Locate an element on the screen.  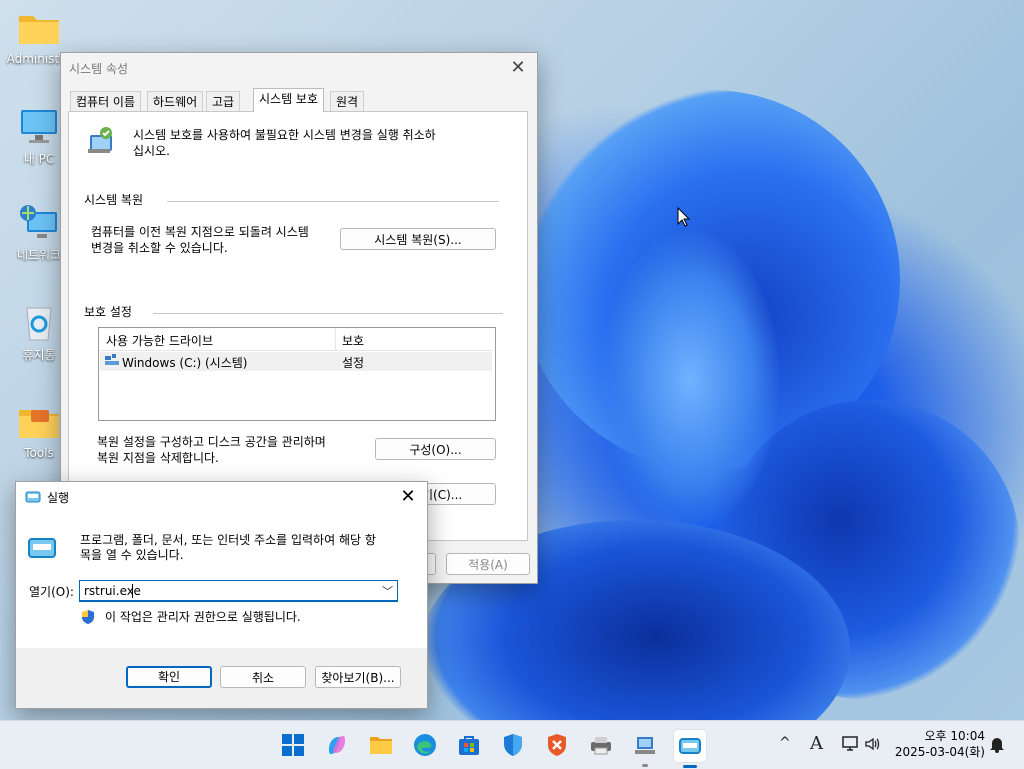
window-title: 실행 is located at coordinates (58, 498).